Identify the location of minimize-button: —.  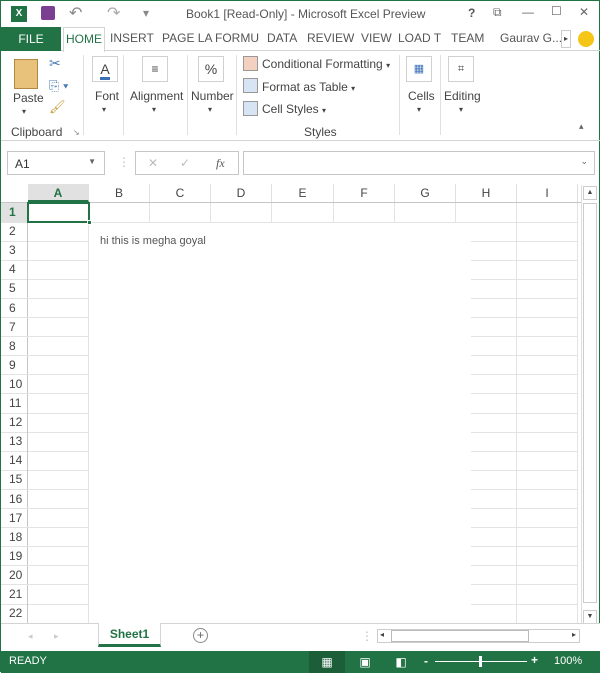
(528, 12).